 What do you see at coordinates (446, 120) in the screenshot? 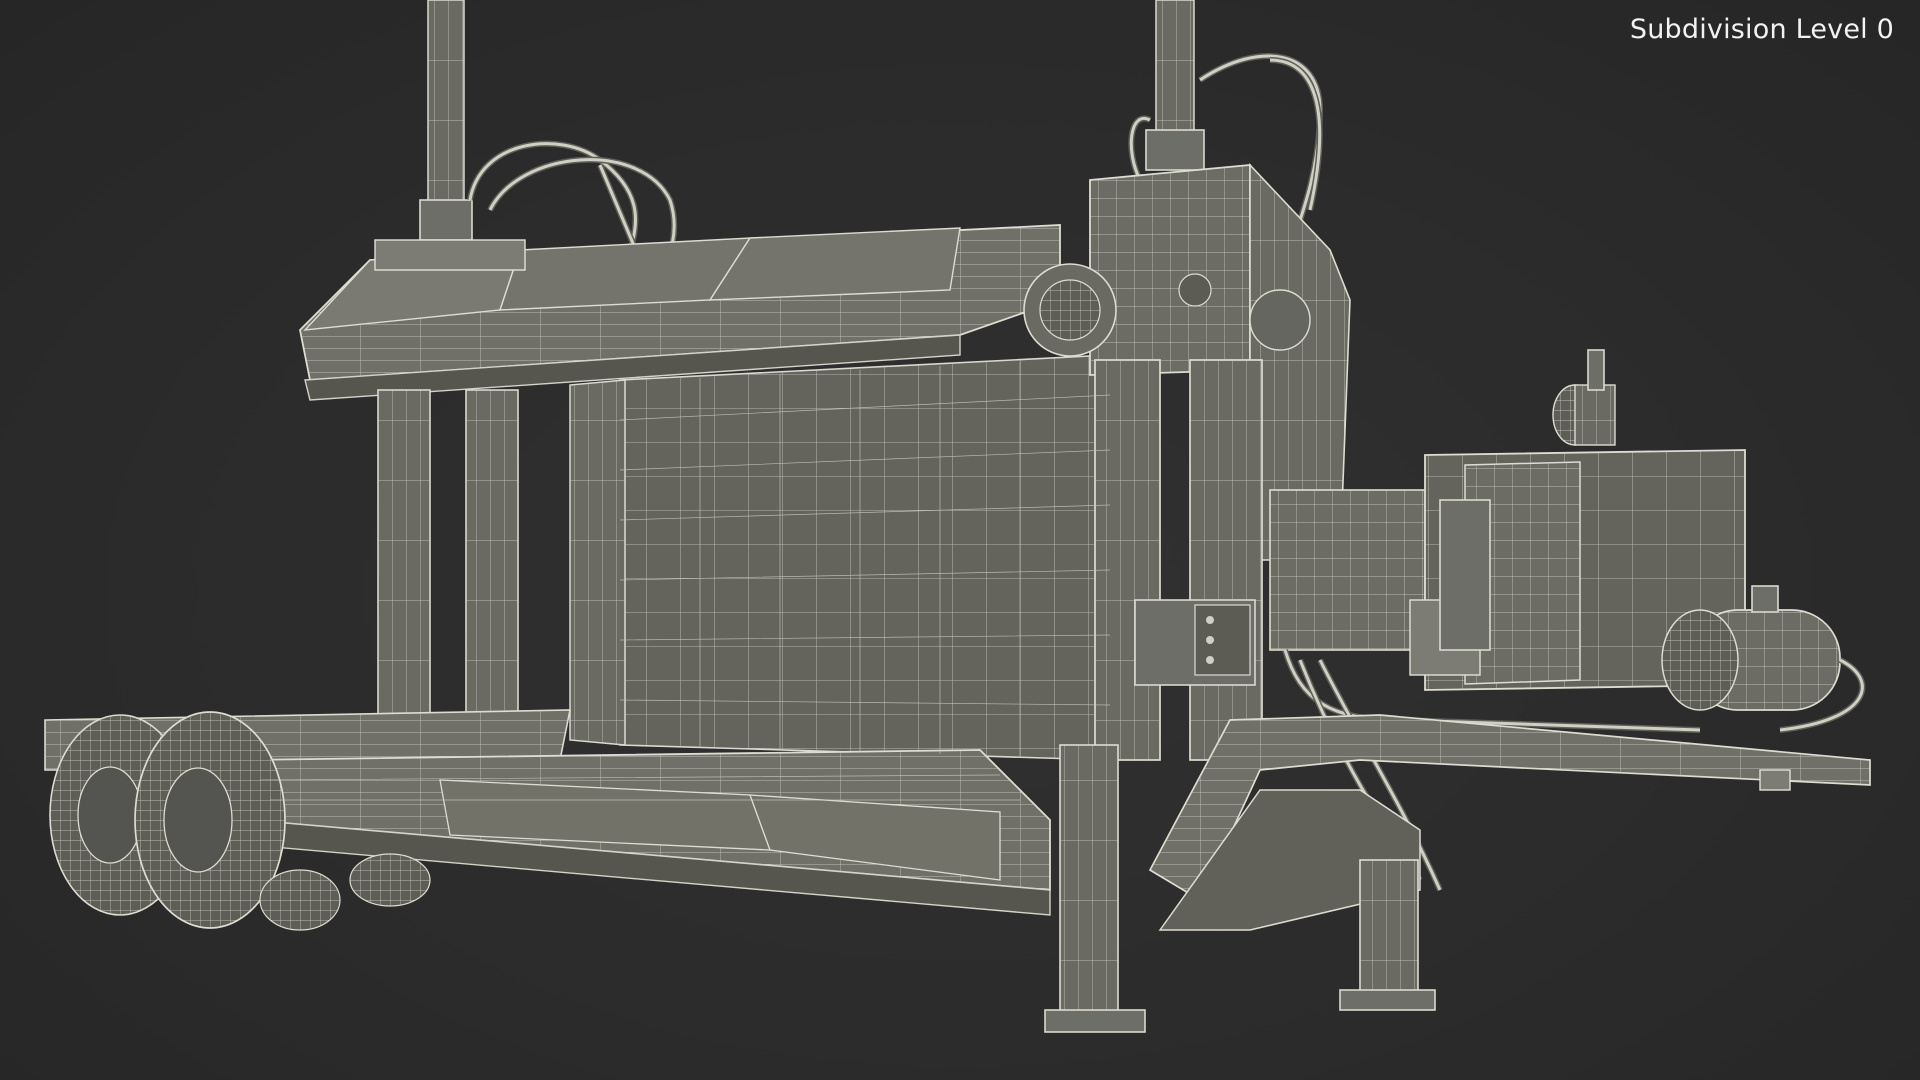
I see `hydraulic-ram-left` at bounding box center [446, 120].